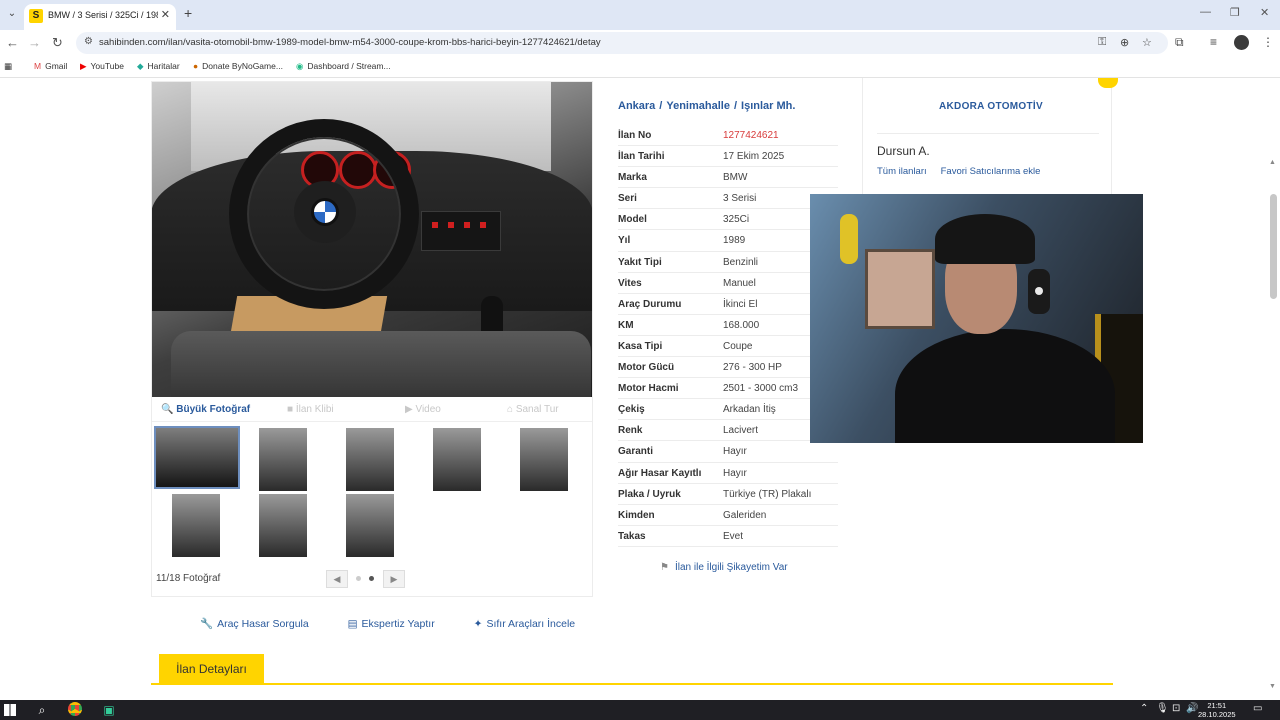 The image size is (1280, 720). What do you see at coordinates (12, 14) in the screenshot?
I see `tab-search-icon: ⌄` at bounding box center [12, 14].